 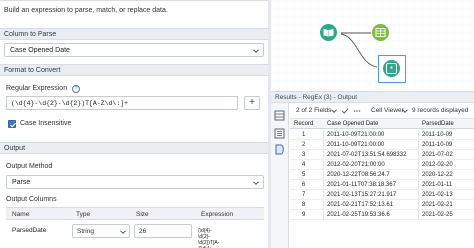 I want to click on header-case-opened-date: Case Opened Date, so click(x=352, y=124).